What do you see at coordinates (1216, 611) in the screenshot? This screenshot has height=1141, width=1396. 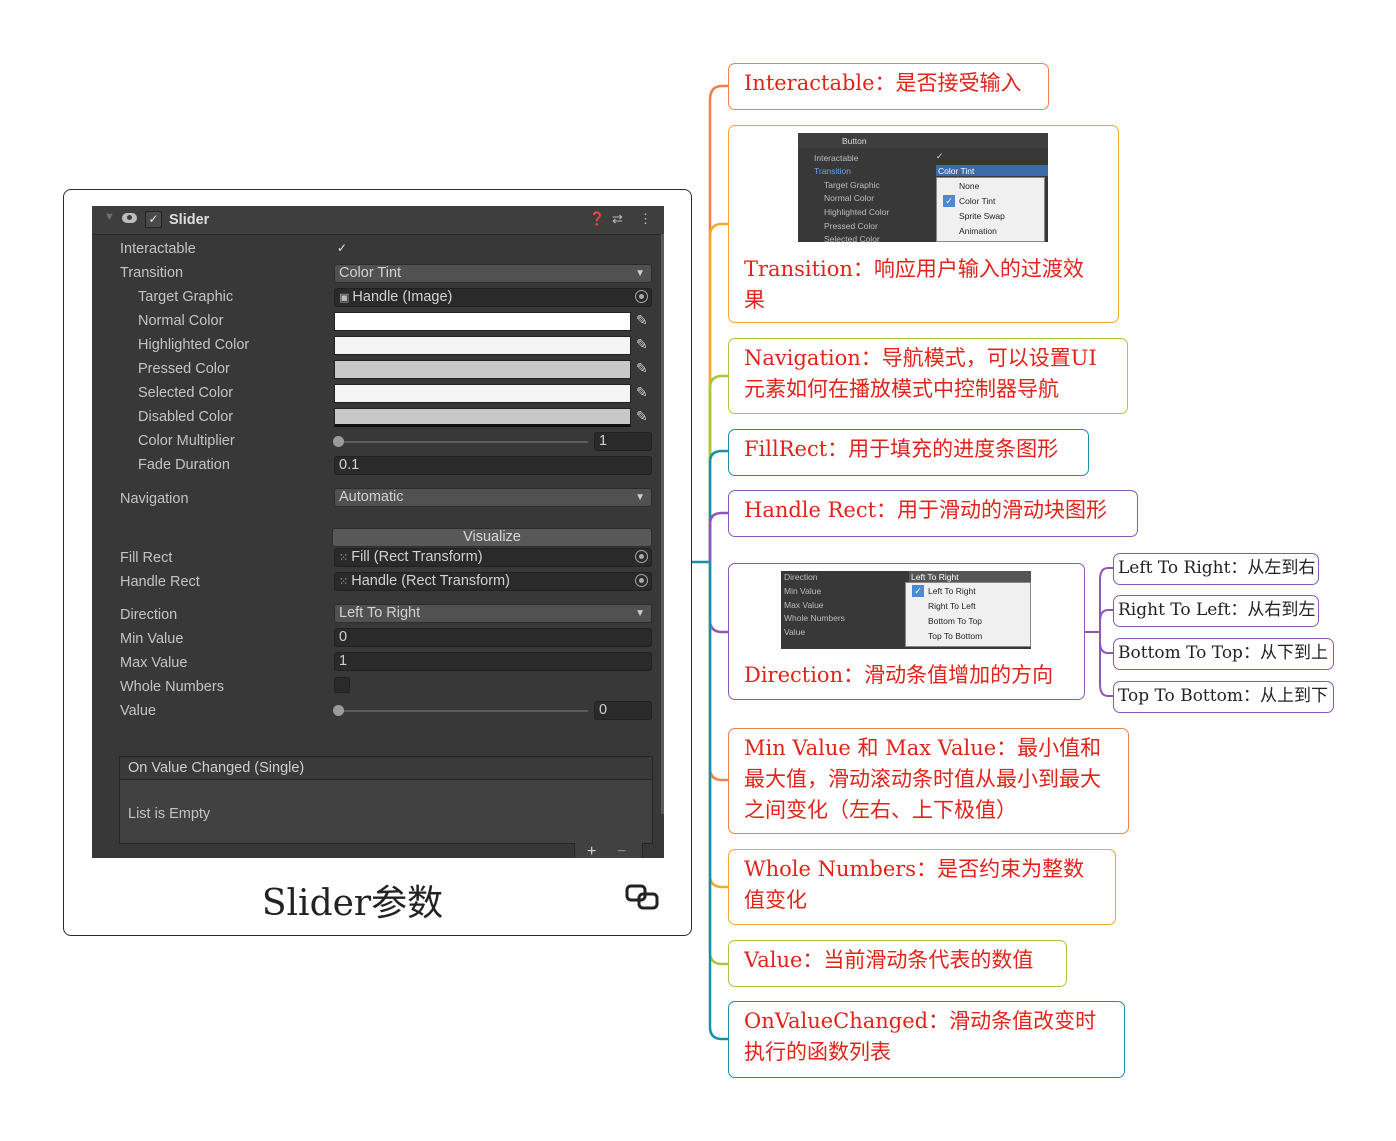 I see `leaf-right-to-left: Right To Left：从右到左` at bounding box center [1216, 611].